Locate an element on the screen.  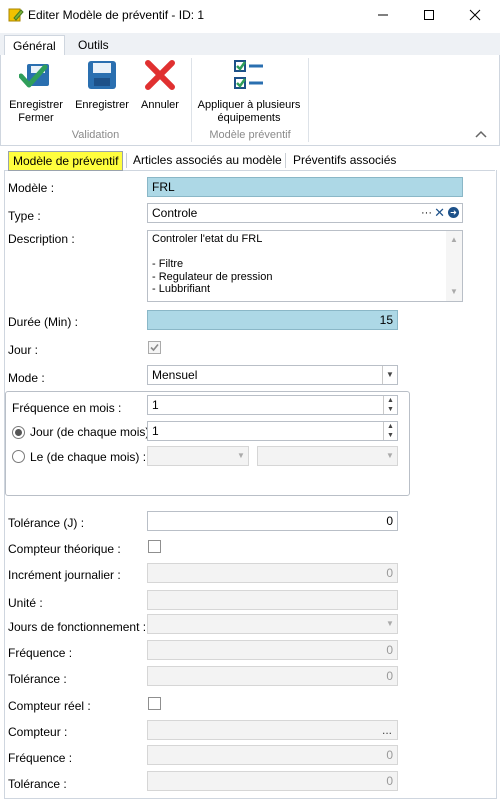
duree-input: 15 is located at coordinates (272, 320).